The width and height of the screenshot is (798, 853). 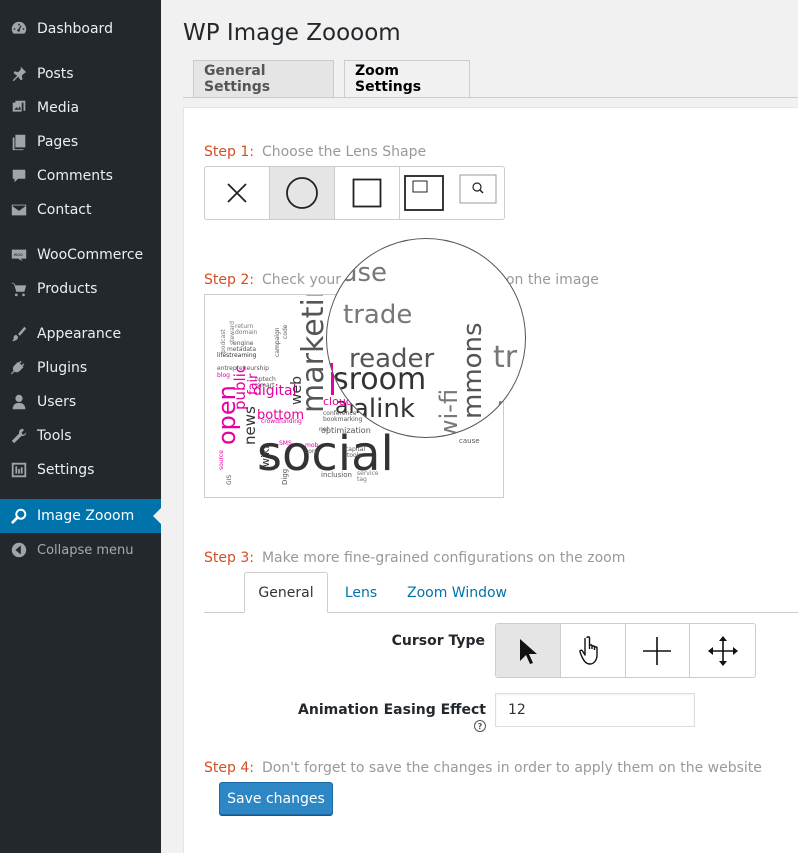 What do you see at coordinates (285, 477) in the screenshot?
I see `word-digg: Digg` at bounding box center [285, 477].